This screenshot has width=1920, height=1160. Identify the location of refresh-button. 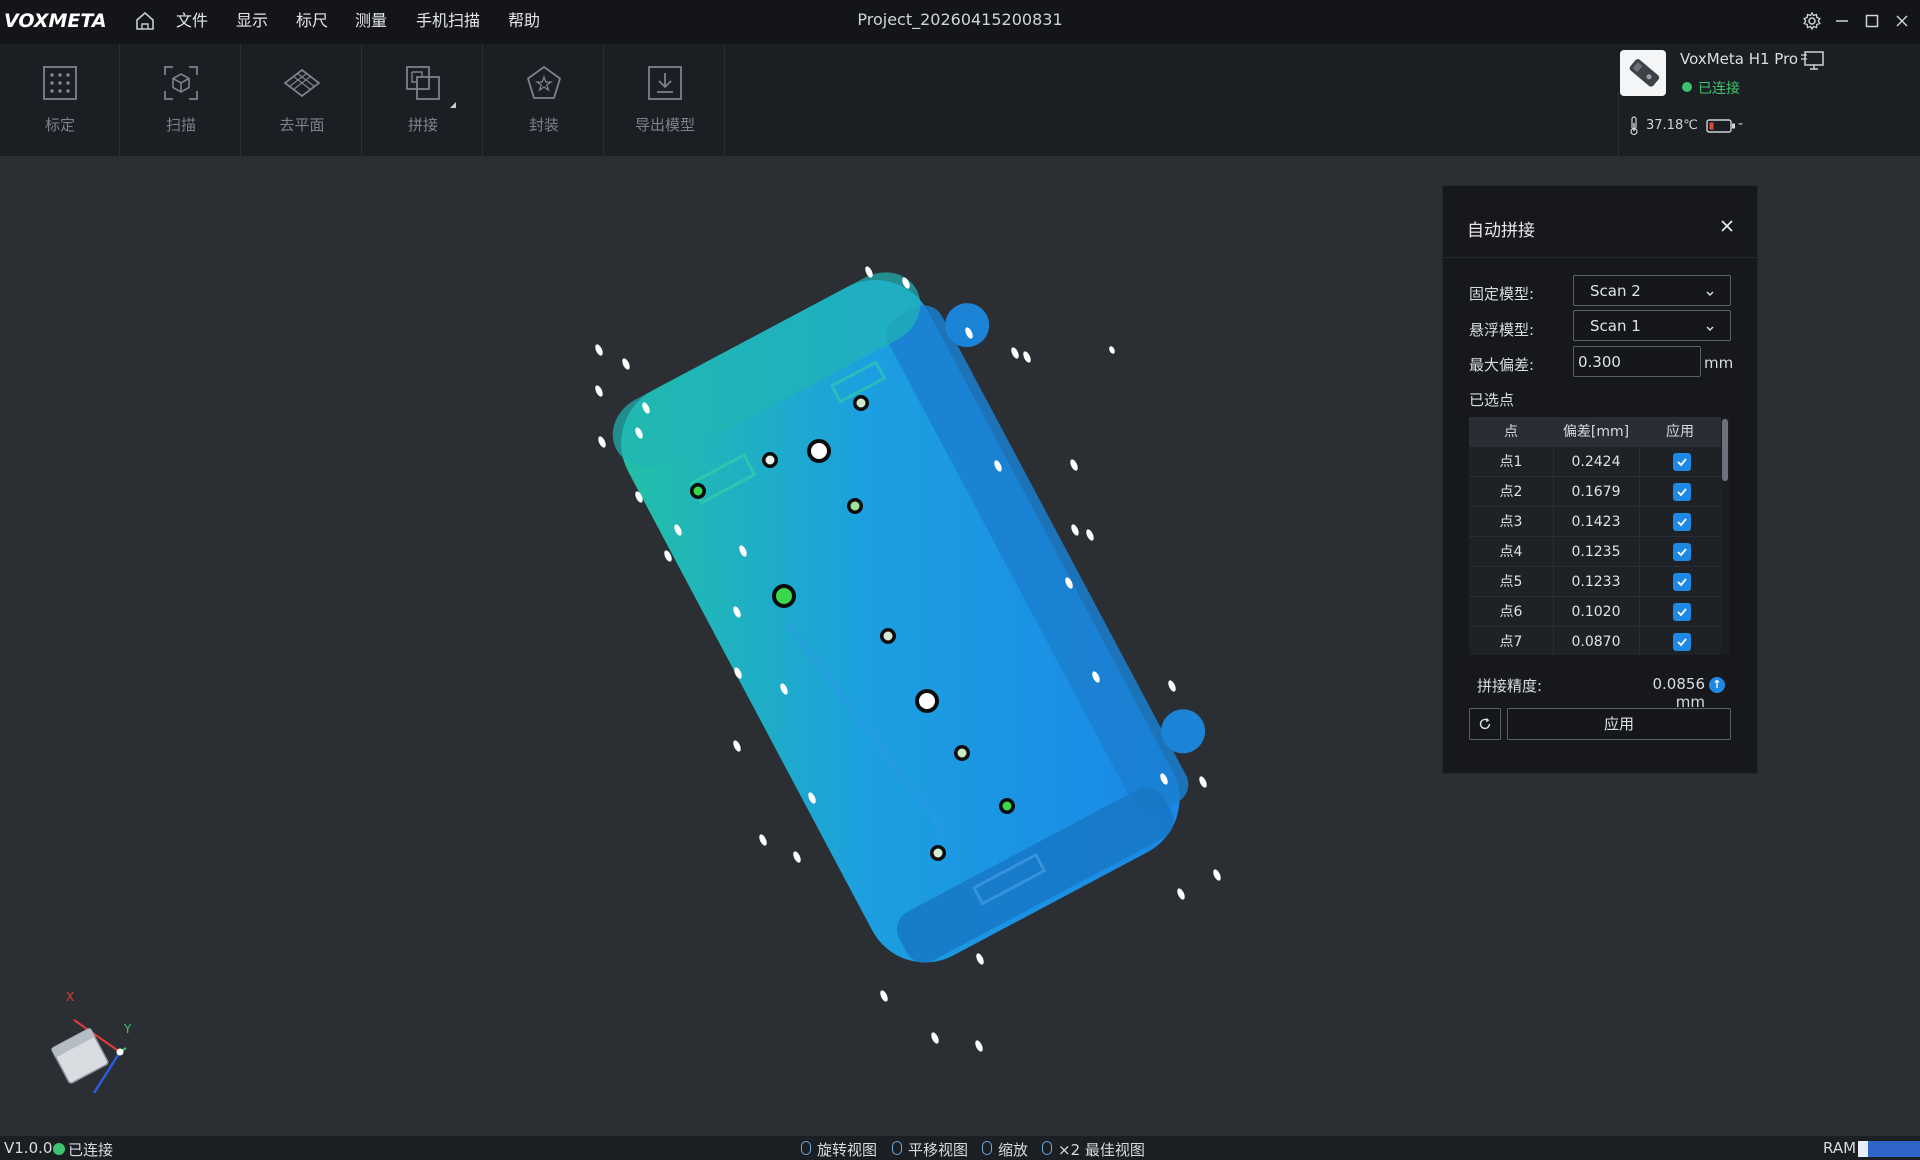
(1485, 724).